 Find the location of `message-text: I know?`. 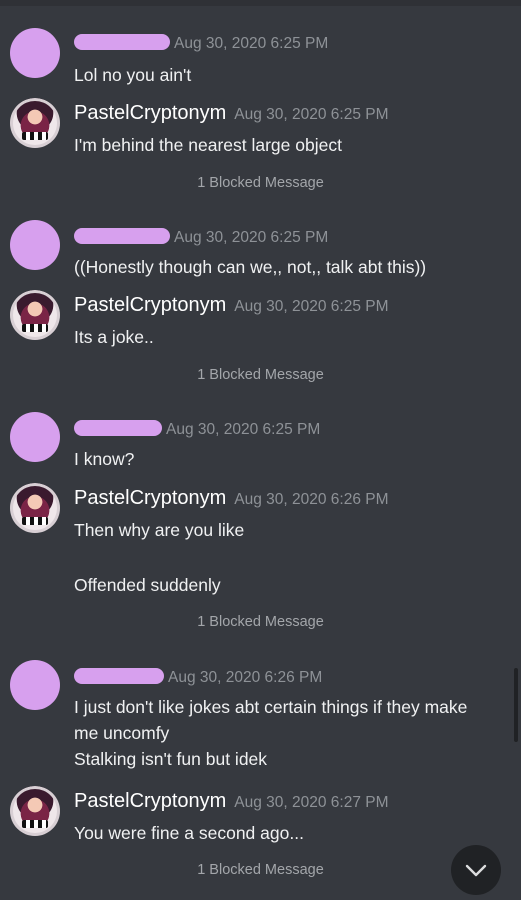

message-text: I know? is located at coordinates (104, 459).